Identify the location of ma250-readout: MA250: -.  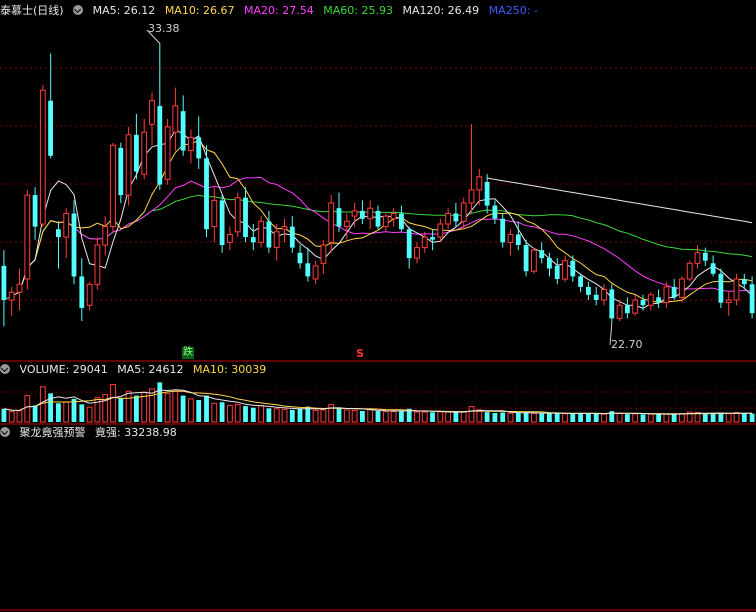
(513, 10).